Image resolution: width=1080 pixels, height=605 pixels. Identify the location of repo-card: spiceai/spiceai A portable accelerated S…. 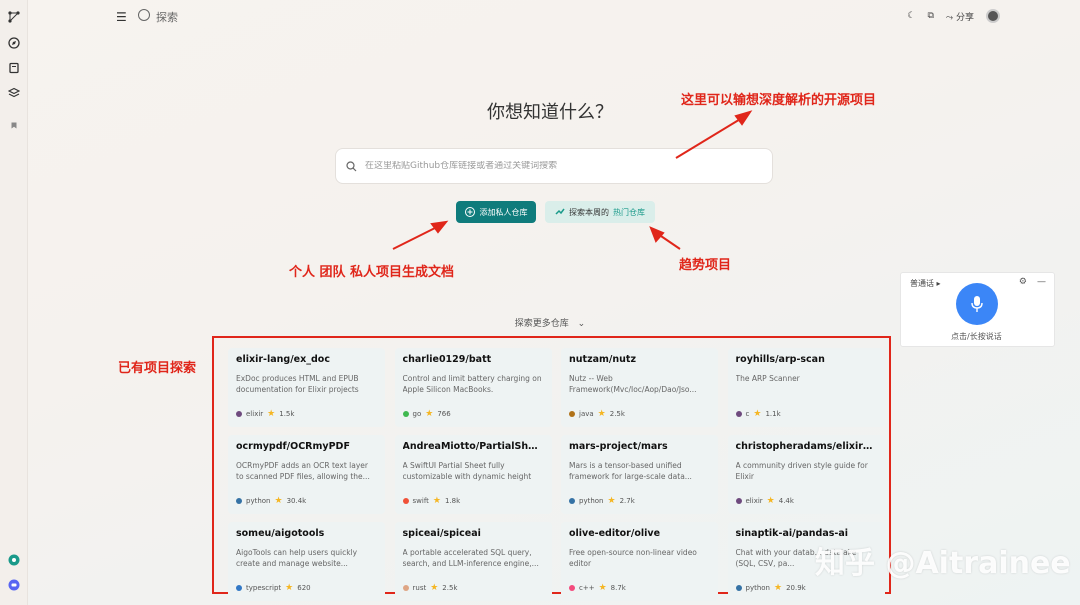
(473, 561).